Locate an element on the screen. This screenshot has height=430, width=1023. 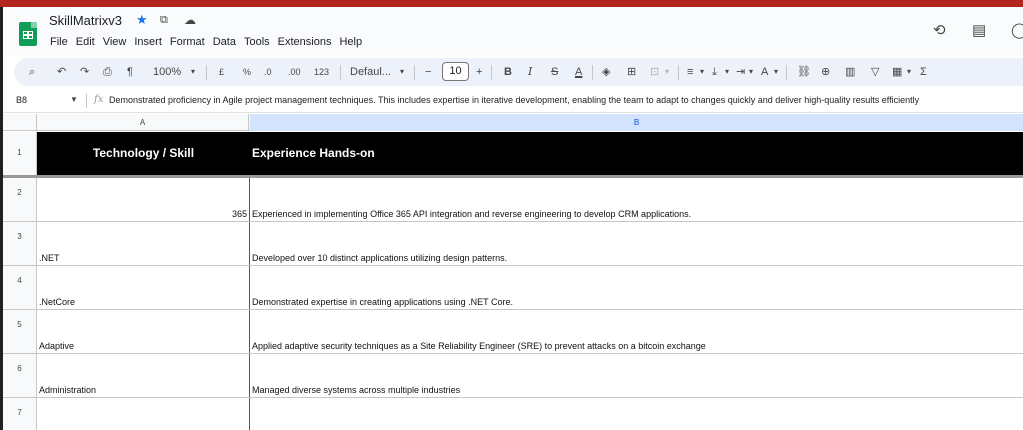
skill-cell: .NetCore is located at coordinates (143, 287).